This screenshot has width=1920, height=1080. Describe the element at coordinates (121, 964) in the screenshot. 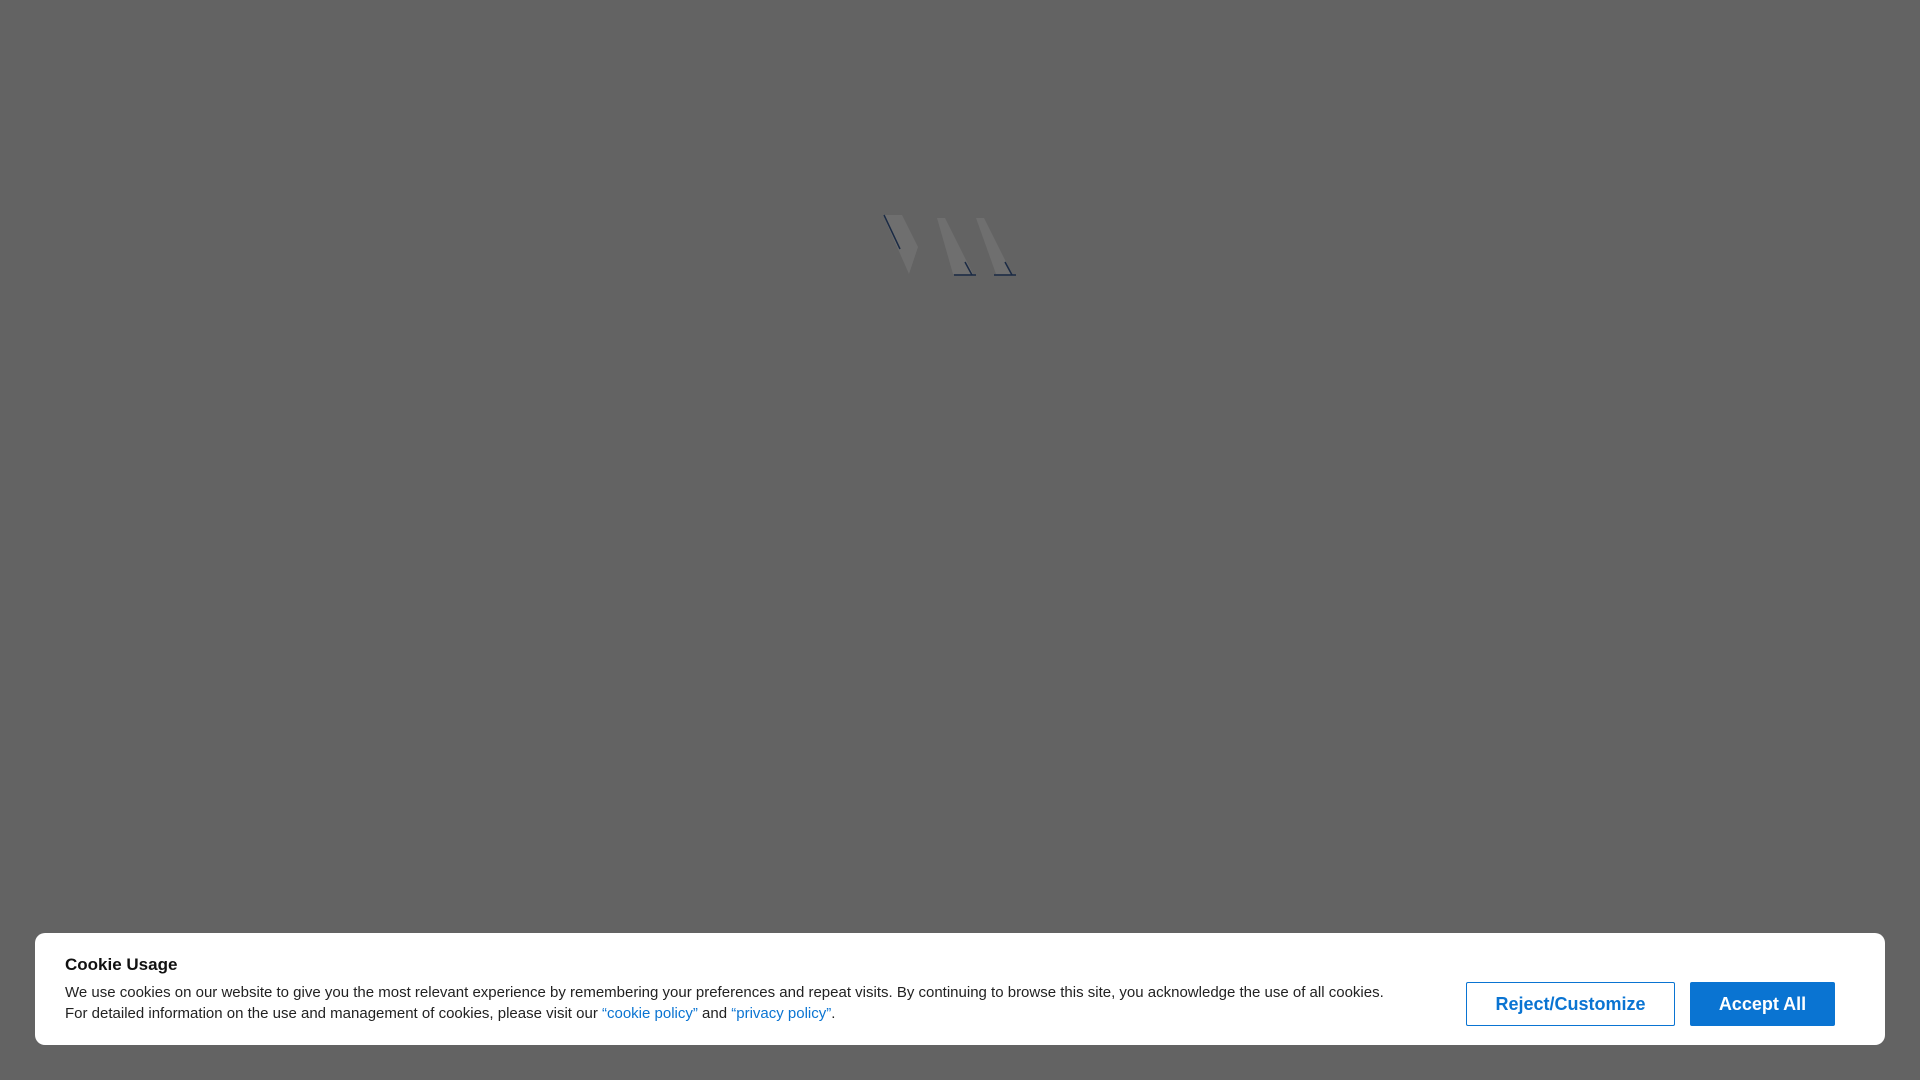

I see `cookie-banner-title: Cookie Usage` at that location.